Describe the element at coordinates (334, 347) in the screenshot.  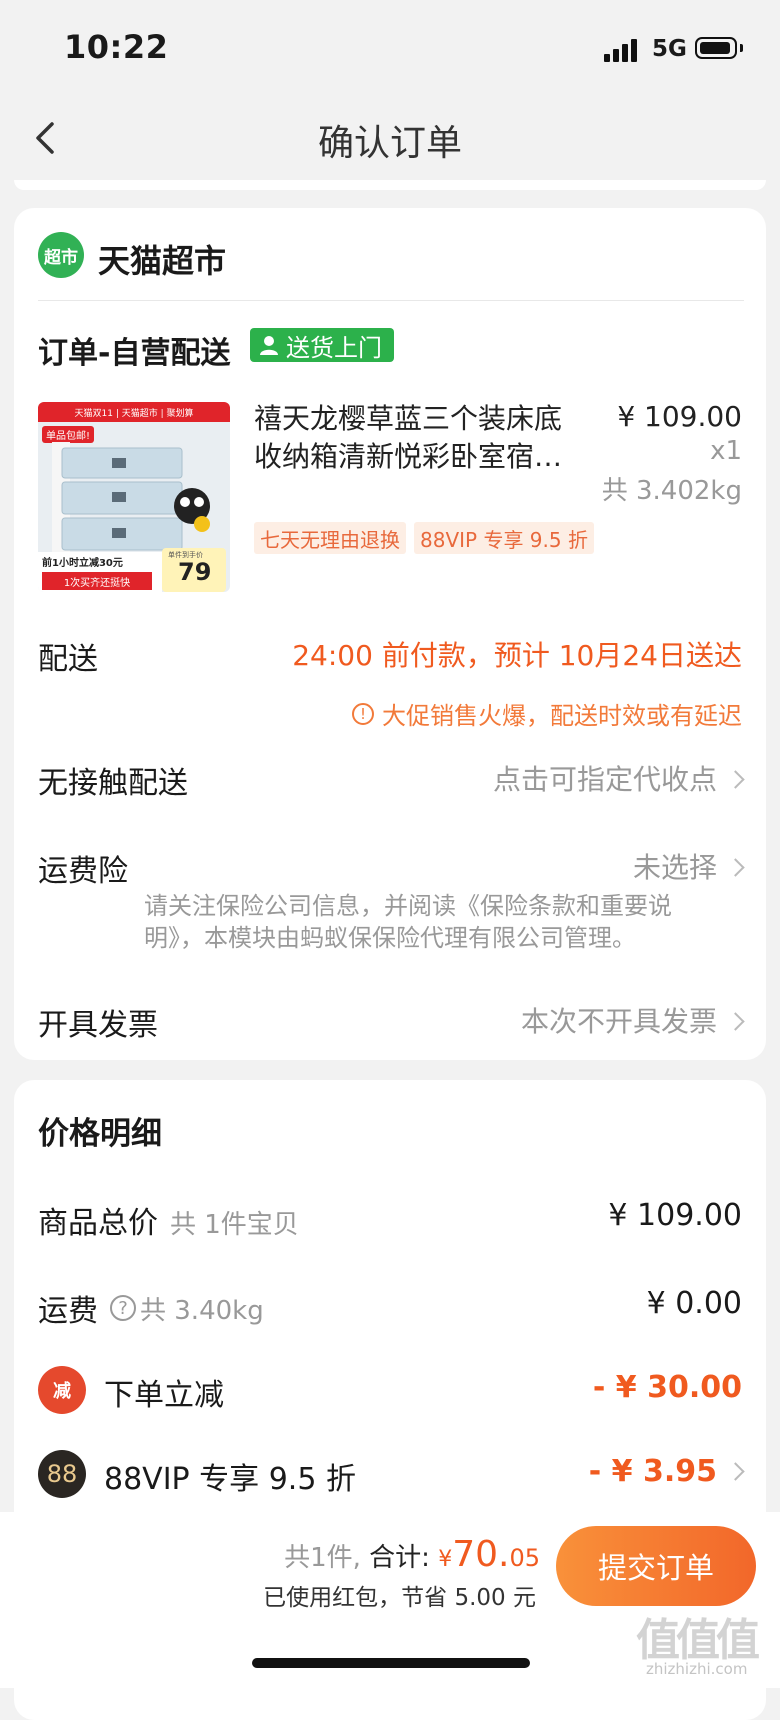
I see `delivery-tag-label: 送货上门` at that location.